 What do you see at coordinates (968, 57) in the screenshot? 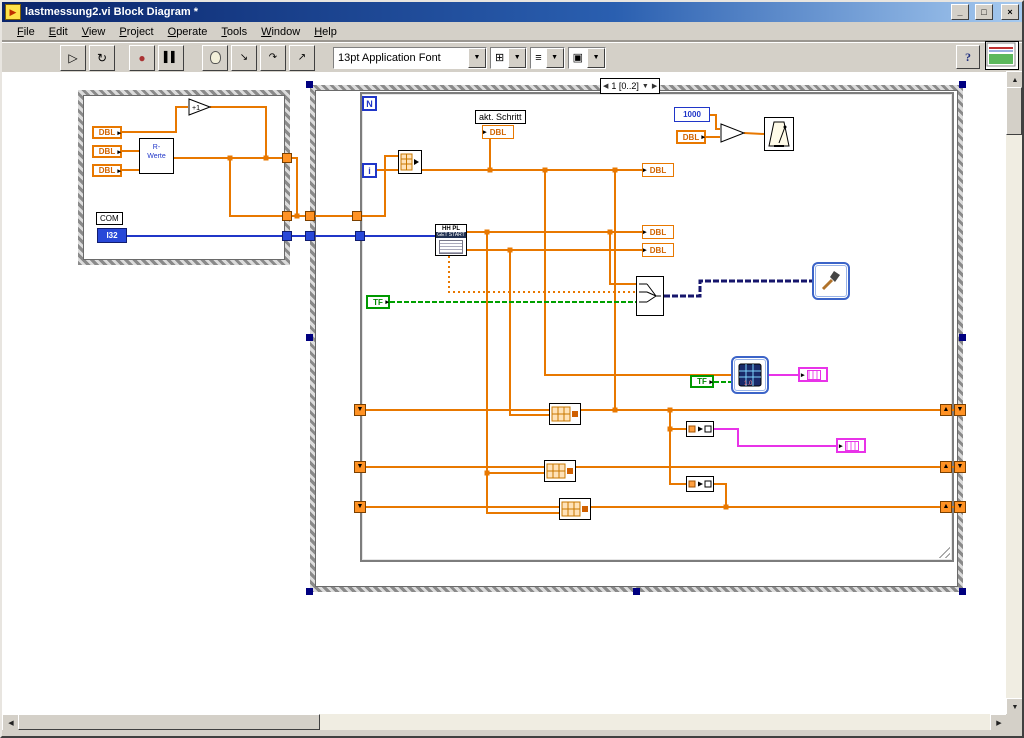
I see `context-help-button: ?` at bounding box center [968, 57].